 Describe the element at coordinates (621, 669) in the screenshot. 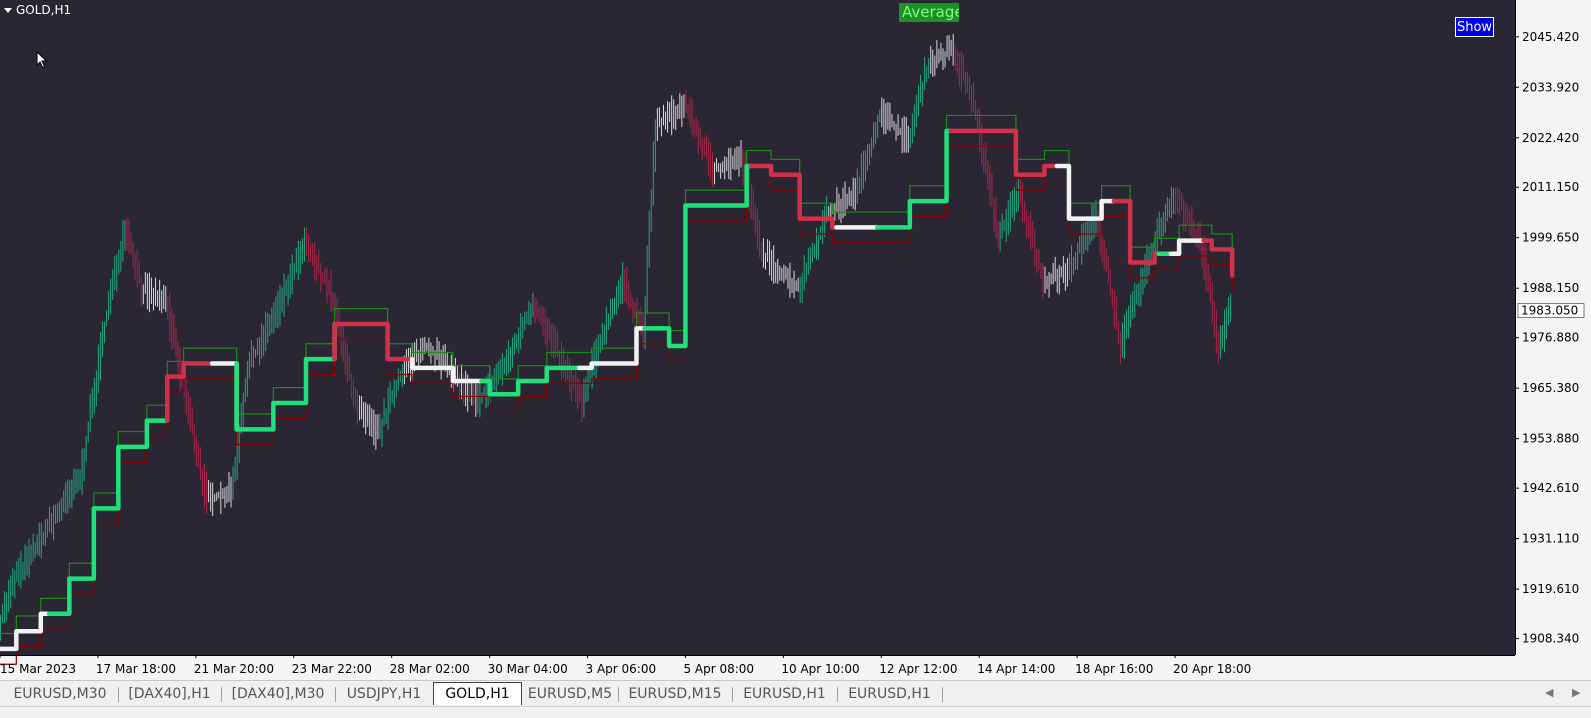

I see `time-tick-label: 3 Apr 06:00` at that location.